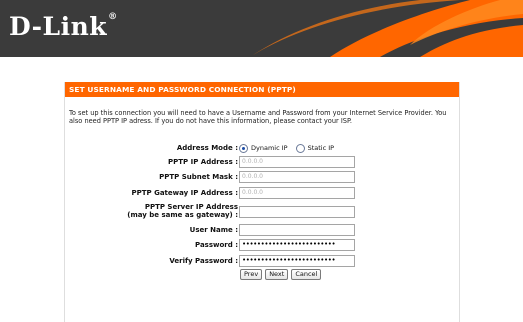 This screenshot has width=523, height=322. I want to click on next-button: Next, so click(277, 274).